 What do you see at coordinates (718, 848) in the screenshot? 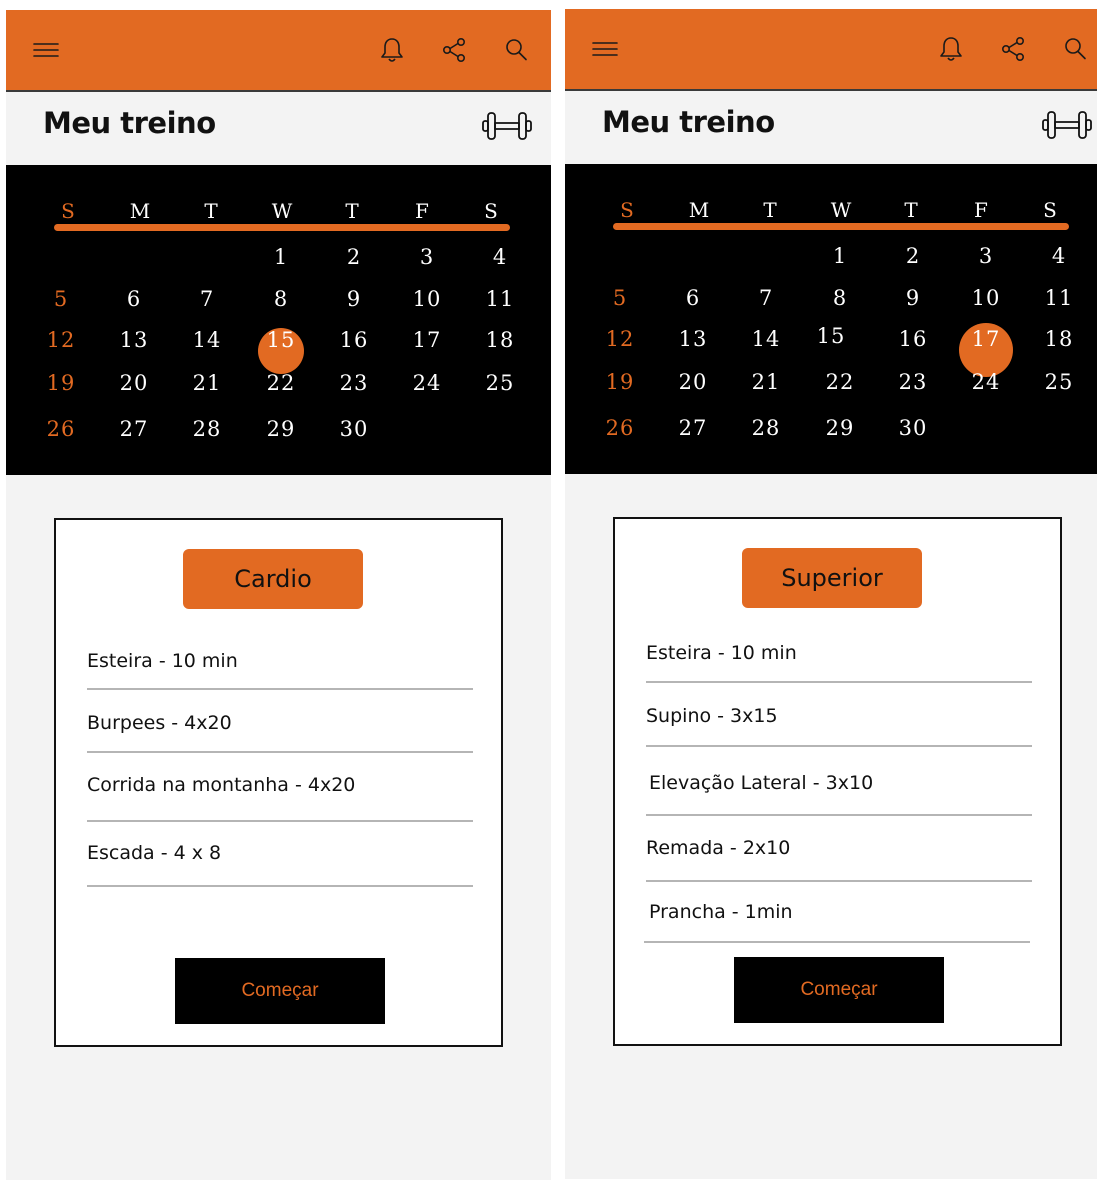
I see `exercise-item: Remada - 2x10` at bounding box center [718, 848].